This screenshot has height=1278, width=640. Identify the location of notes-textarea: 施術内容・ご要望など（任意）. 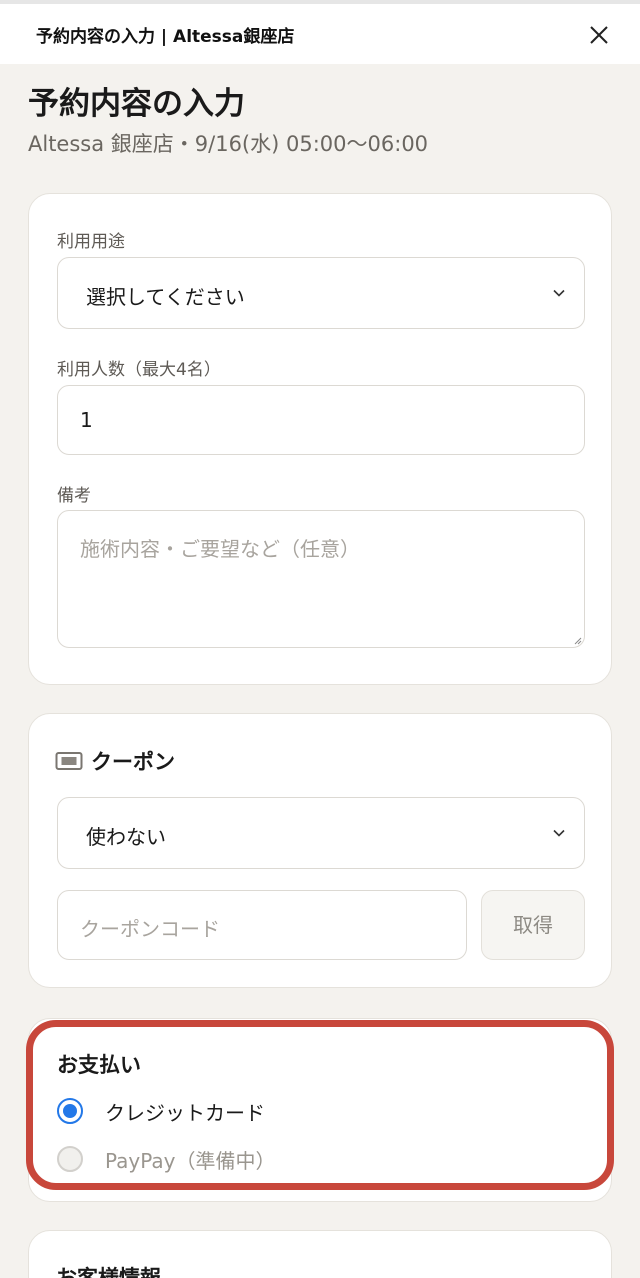
(321, 579).